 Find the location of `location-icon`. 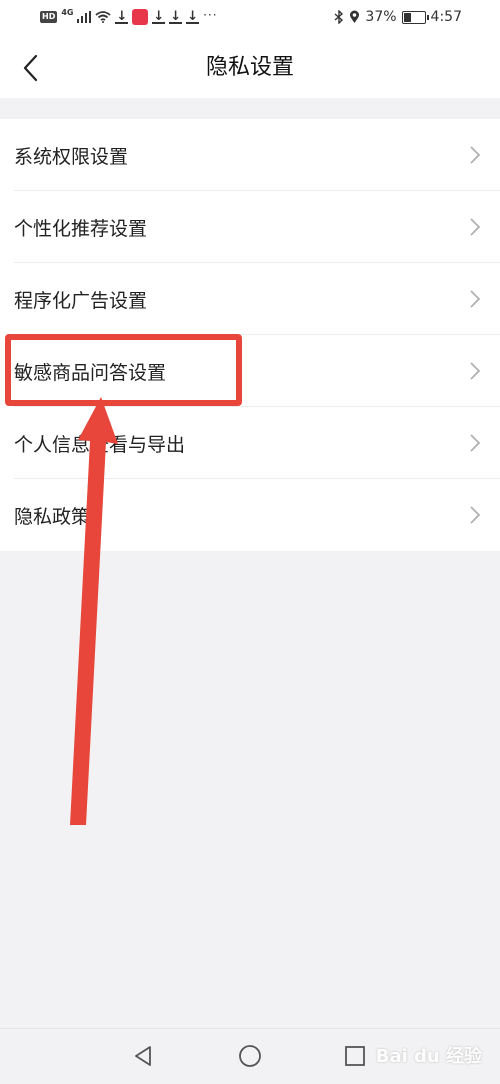

location-icon is located at coordinates (355, 16).